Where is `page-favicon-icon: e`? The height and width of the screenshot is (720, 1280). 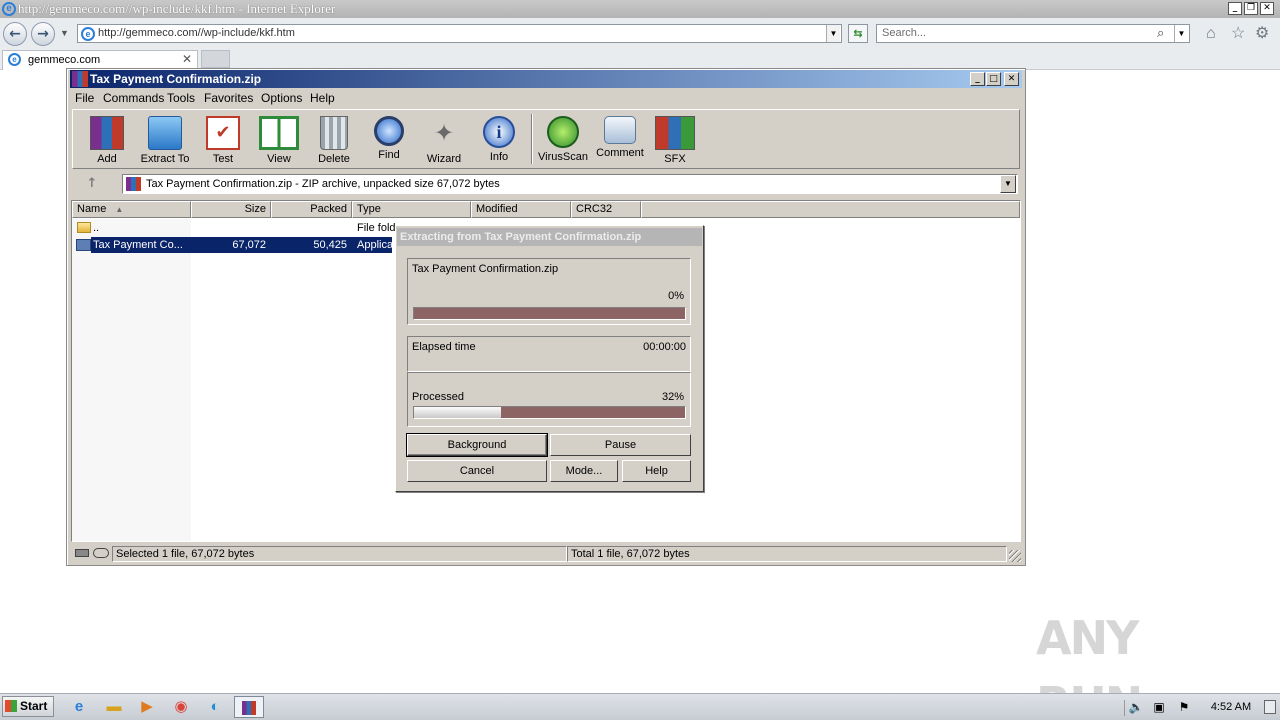 page-favicon-icon: e is located at coordinates (88, 34).